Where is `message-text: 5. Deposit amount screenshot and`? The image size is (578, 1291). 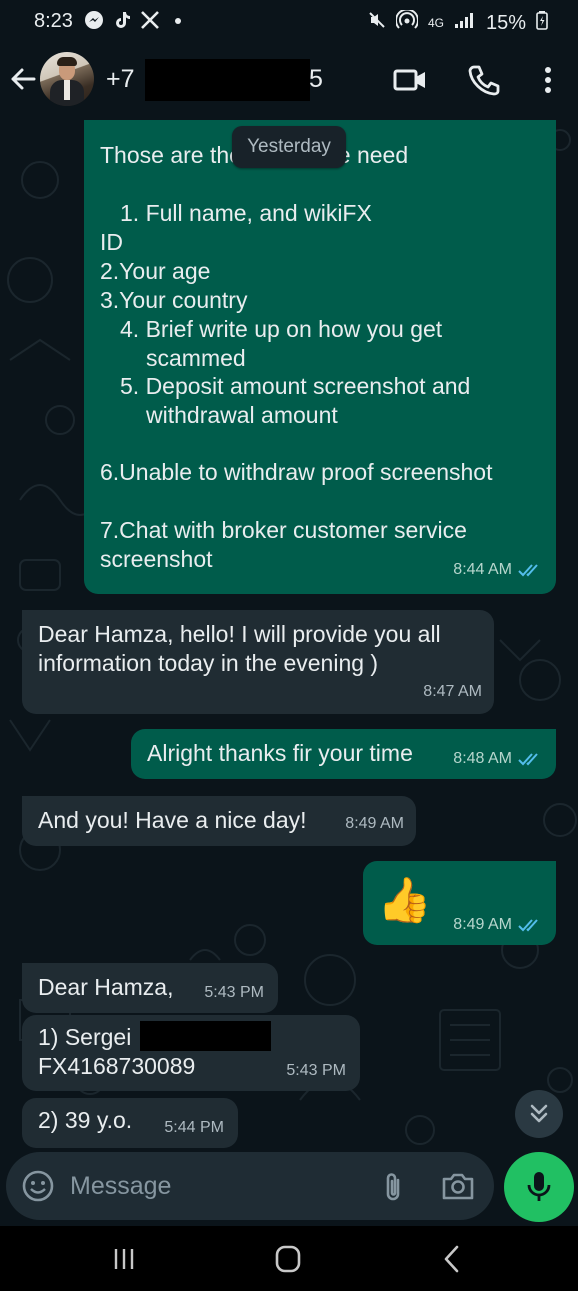
message-text: 5. Deposit amount screenshot and is located at coordinates (295, 386).